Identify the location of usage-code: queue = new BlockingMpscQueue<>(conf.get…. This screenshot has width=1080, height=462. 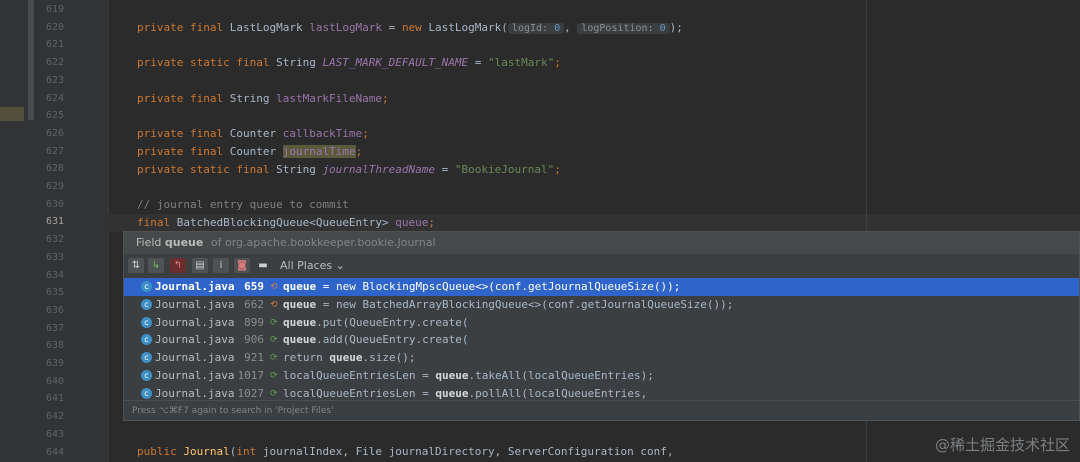
(482, 286).